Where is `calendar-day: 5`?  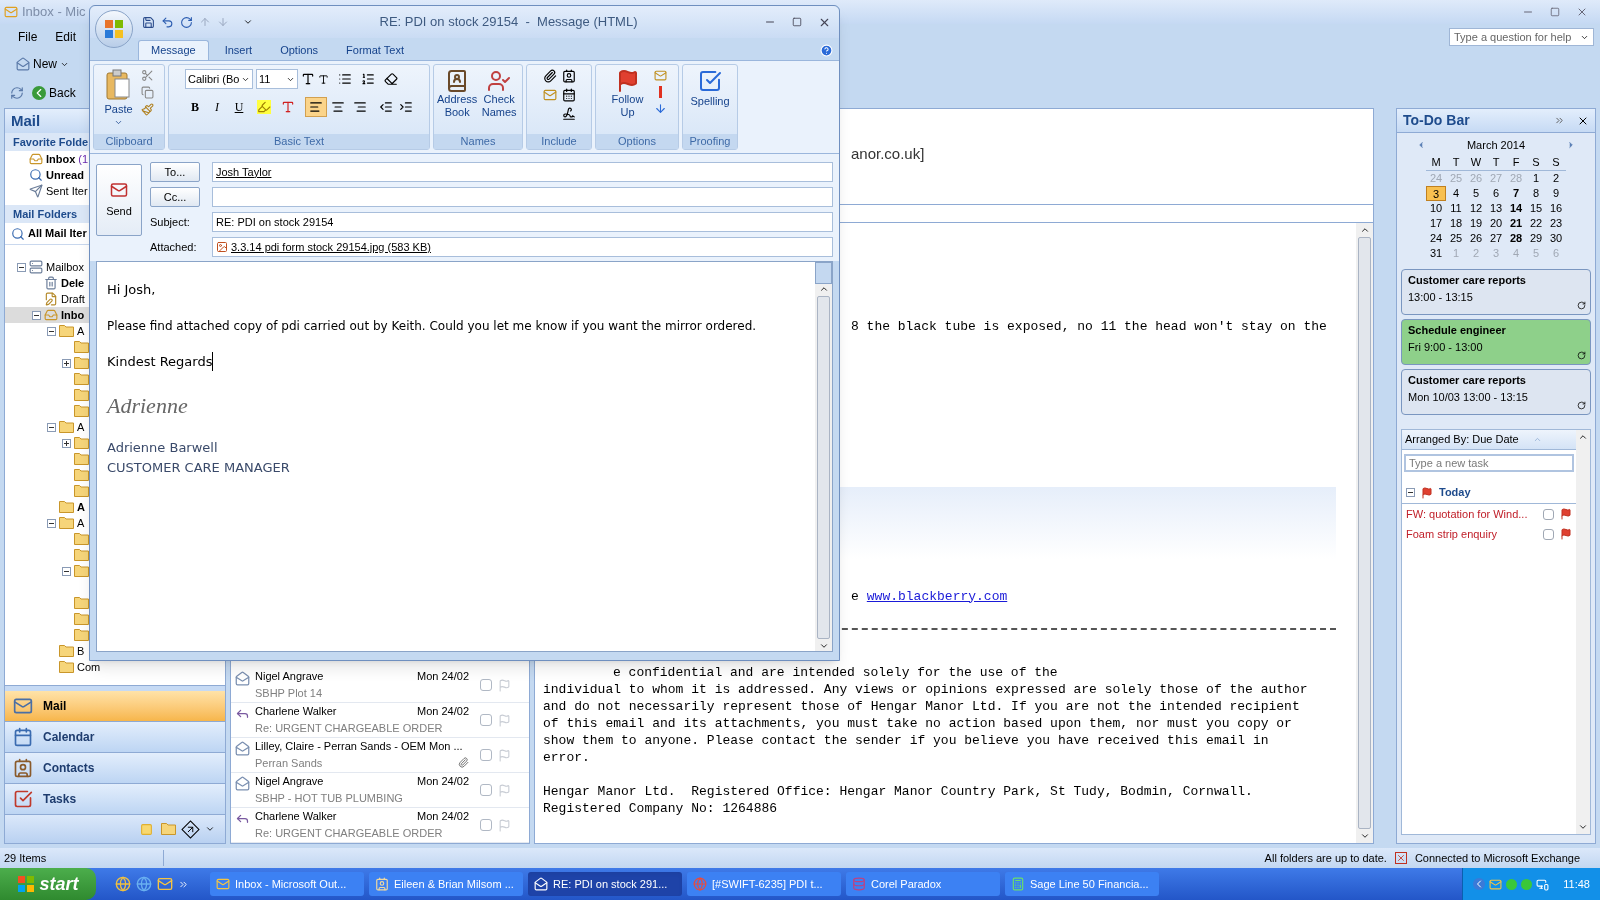
calendar-day: 5 is located at coordinates (1476, 193).